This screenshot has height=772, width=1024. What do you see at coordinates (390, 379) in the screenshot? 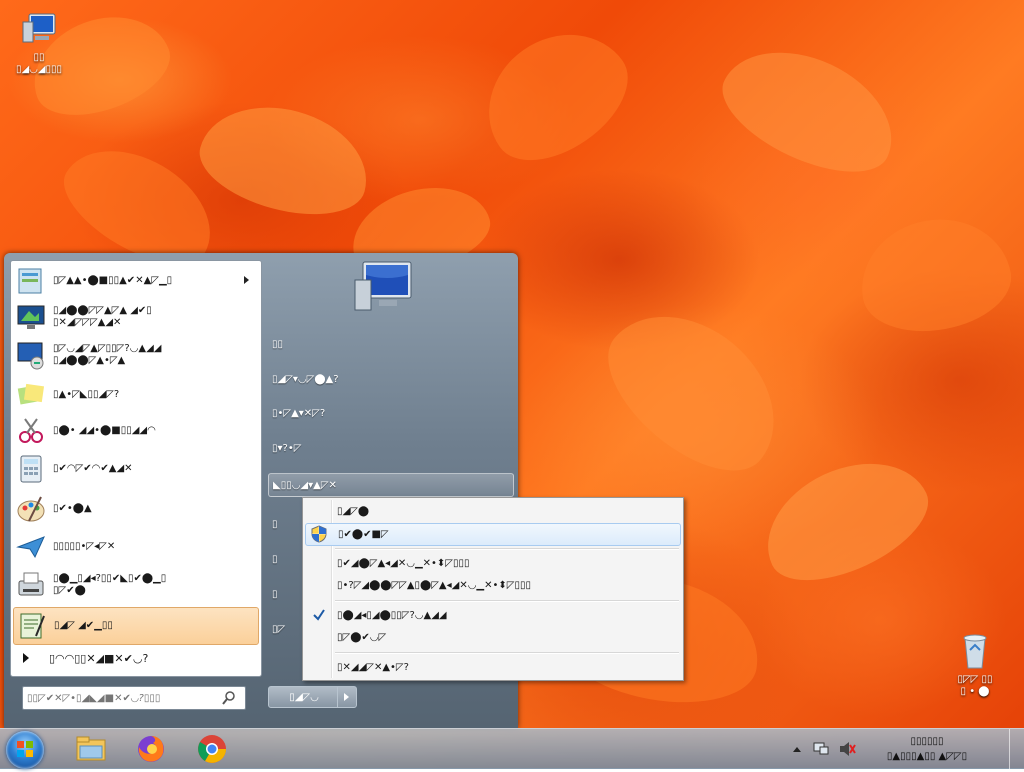
I see `right-pane-item: ▯◢◸▾◡◸⬤▲?` at bounding box center [390, 379].